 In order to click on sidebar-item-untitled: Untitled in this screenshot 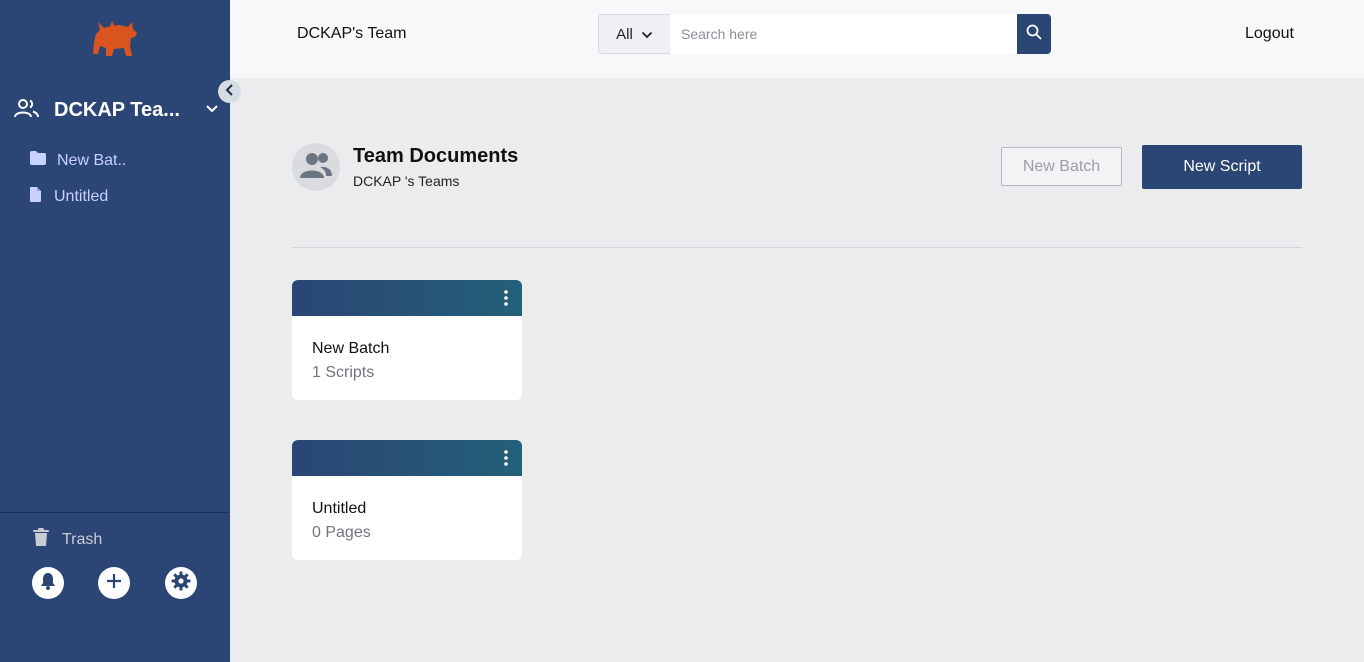, I will do `click(68, 197)`.